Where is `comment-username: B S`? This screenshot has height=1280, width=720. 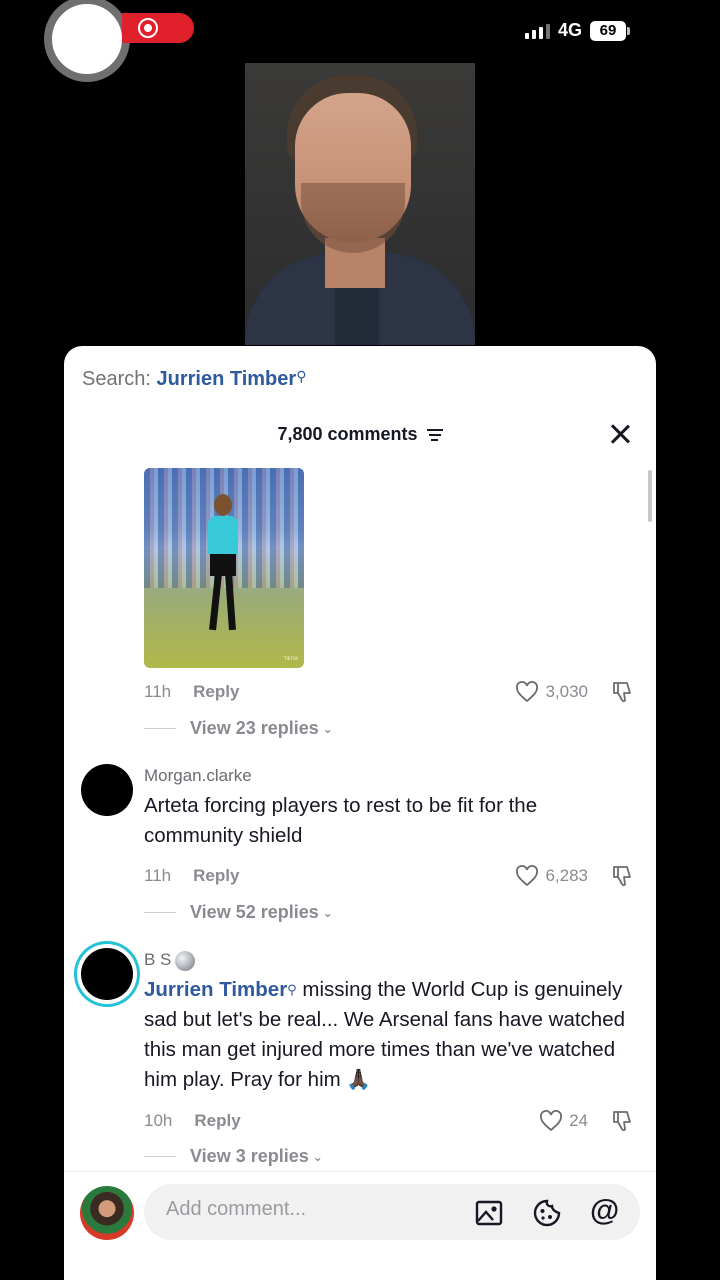 comment-username: B S is located at coordinates (158, 959).